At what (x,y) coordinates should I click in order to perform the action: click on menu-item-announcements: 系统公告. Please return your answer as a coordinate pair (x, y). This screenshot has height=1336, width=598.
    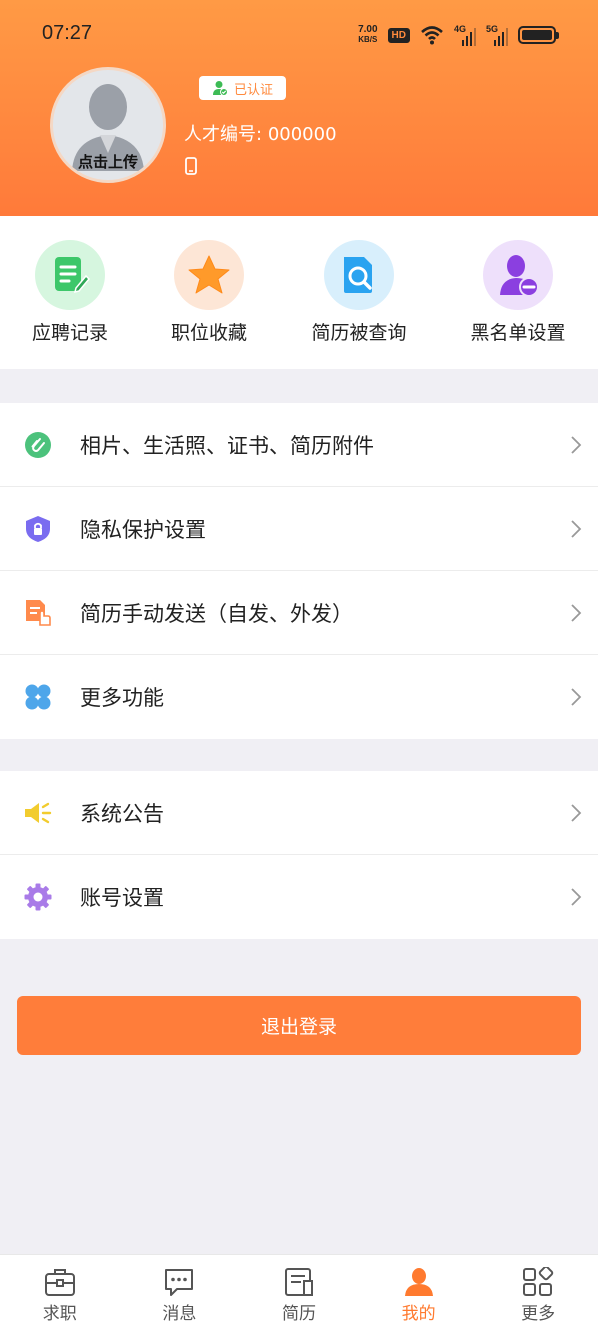
    Looking at the image, I should click on (299, 813).